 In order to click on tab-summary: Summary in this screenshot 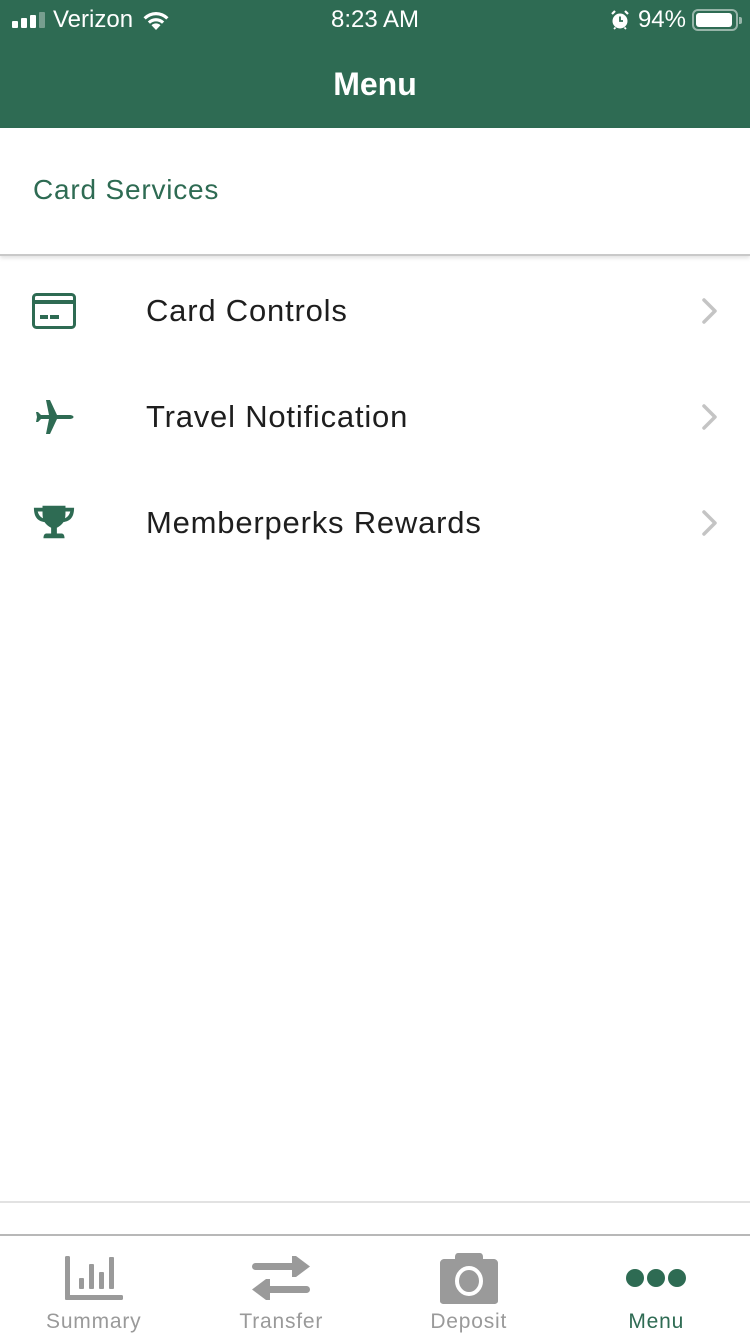, I will do `click(94, 1285)`.